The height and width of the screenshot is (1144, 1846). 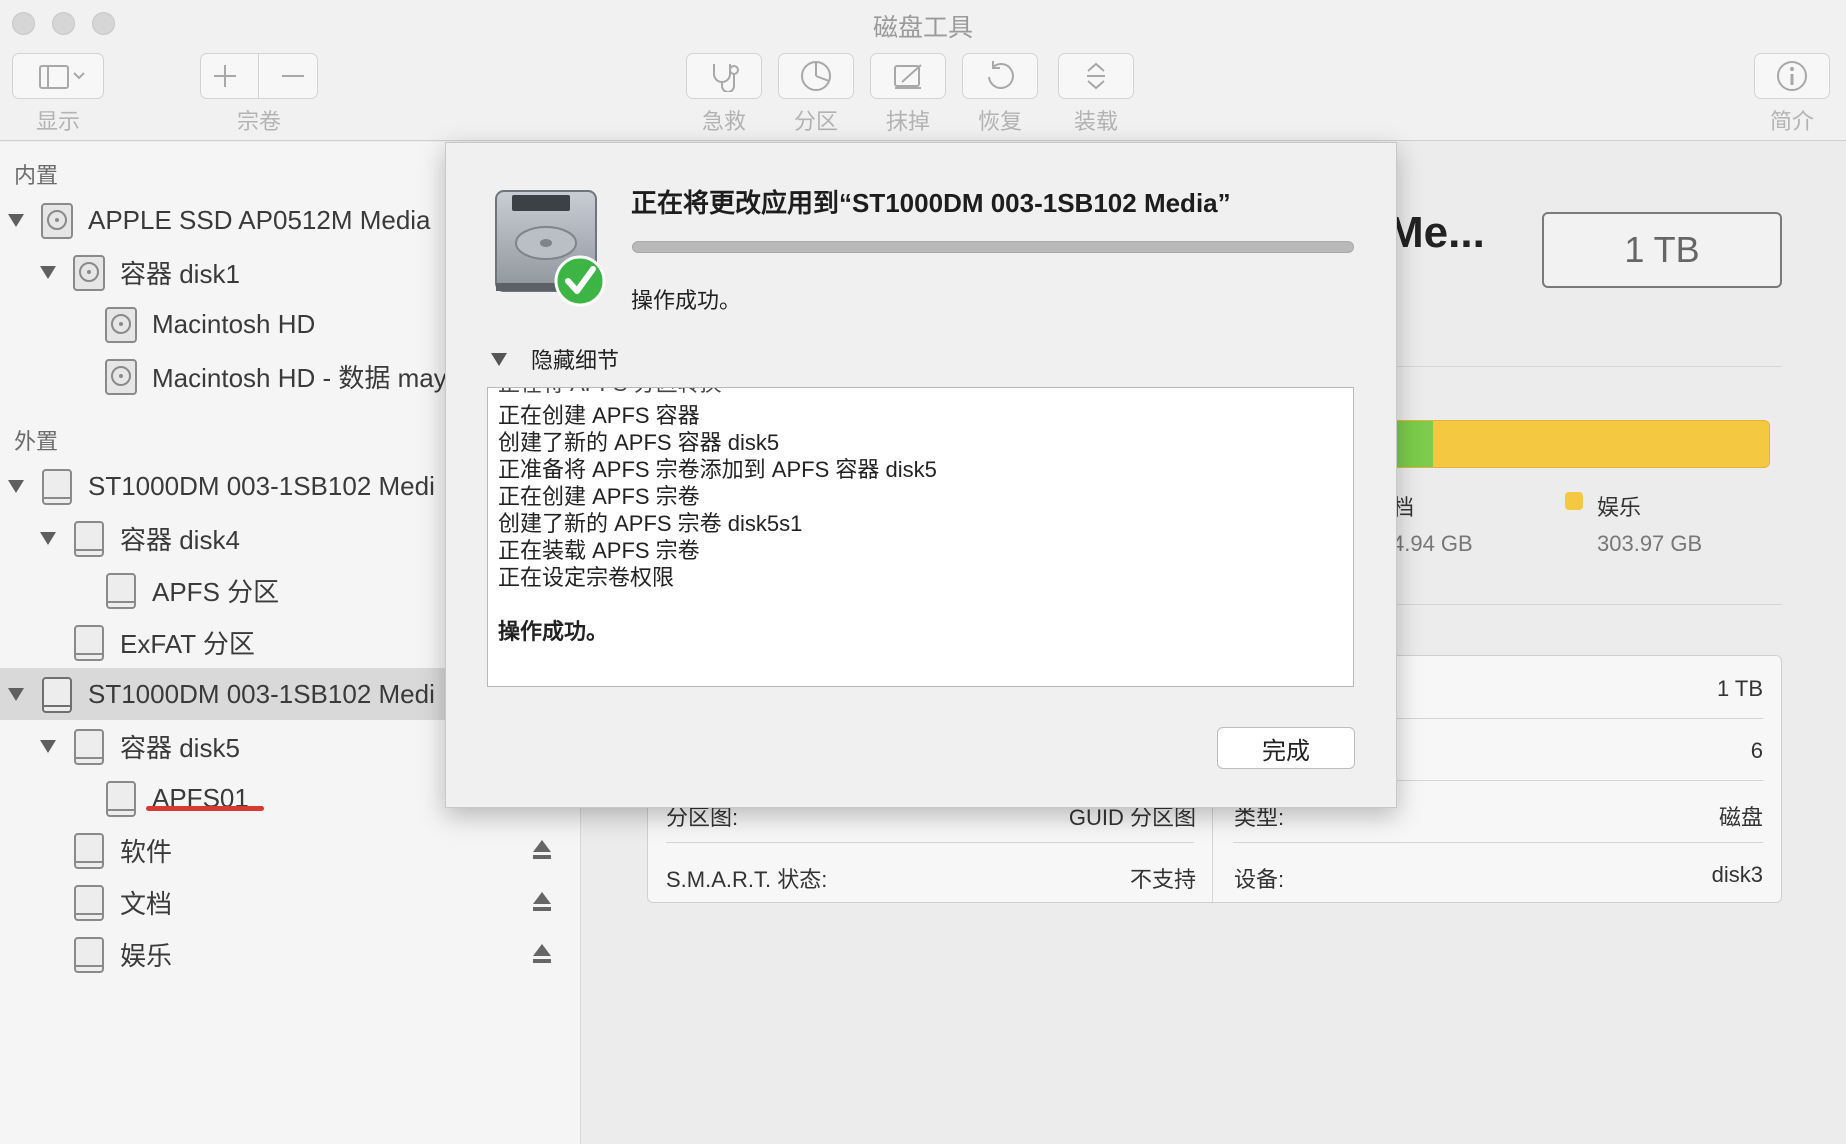 I want to click on partition-label: 分区, so click(x=815, y=121).